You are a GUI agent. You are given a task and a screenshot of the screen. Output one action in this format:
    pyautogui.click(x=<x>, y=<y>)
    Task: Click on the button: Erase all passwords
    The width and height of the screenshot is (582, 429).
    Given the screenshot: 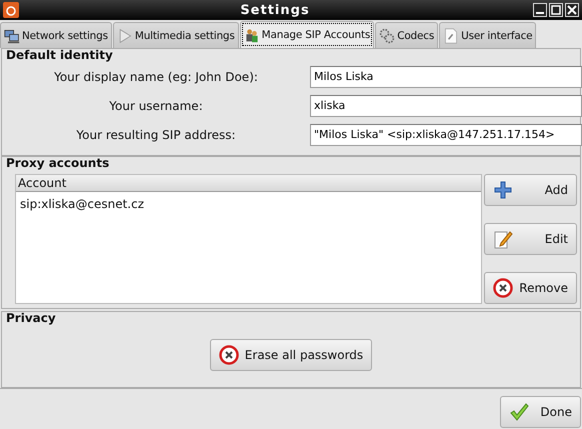 What is the action you would take?
    pyautogui.click(x=291, y=355)
    